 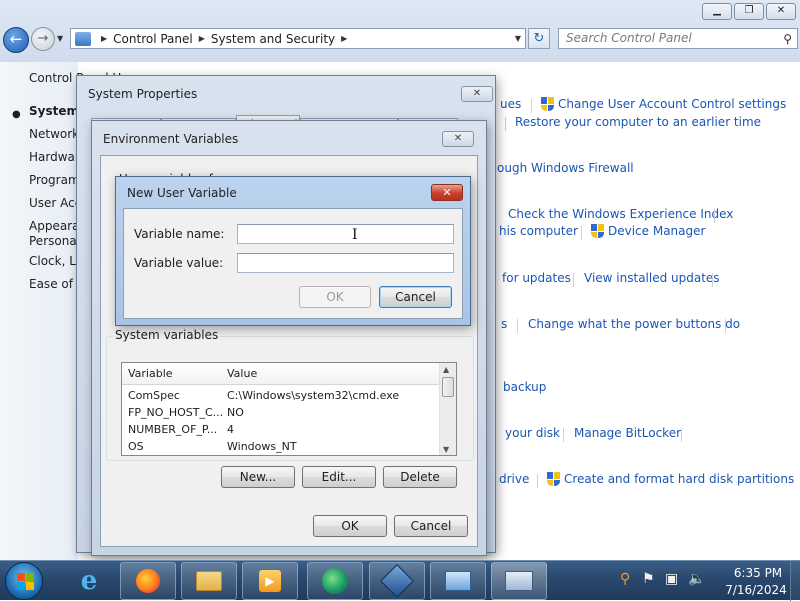 What do you see at coordinates (281, 374) in the screenshot?
I see `list-header: Variable Value` at bounding box center [281, 374].